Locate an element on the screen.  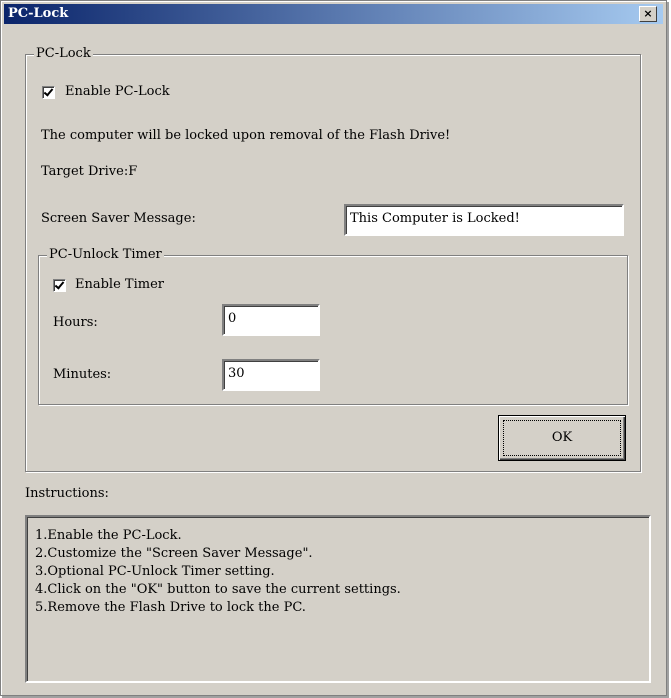
ok-button-focus-rect is located at coordinates (562, 438).